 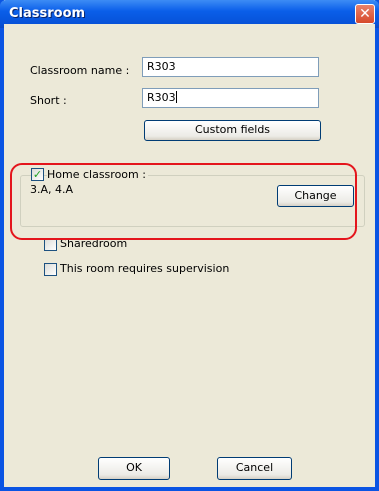 I want to click on classroom-name-input: R303, so click(x=230, y=67).